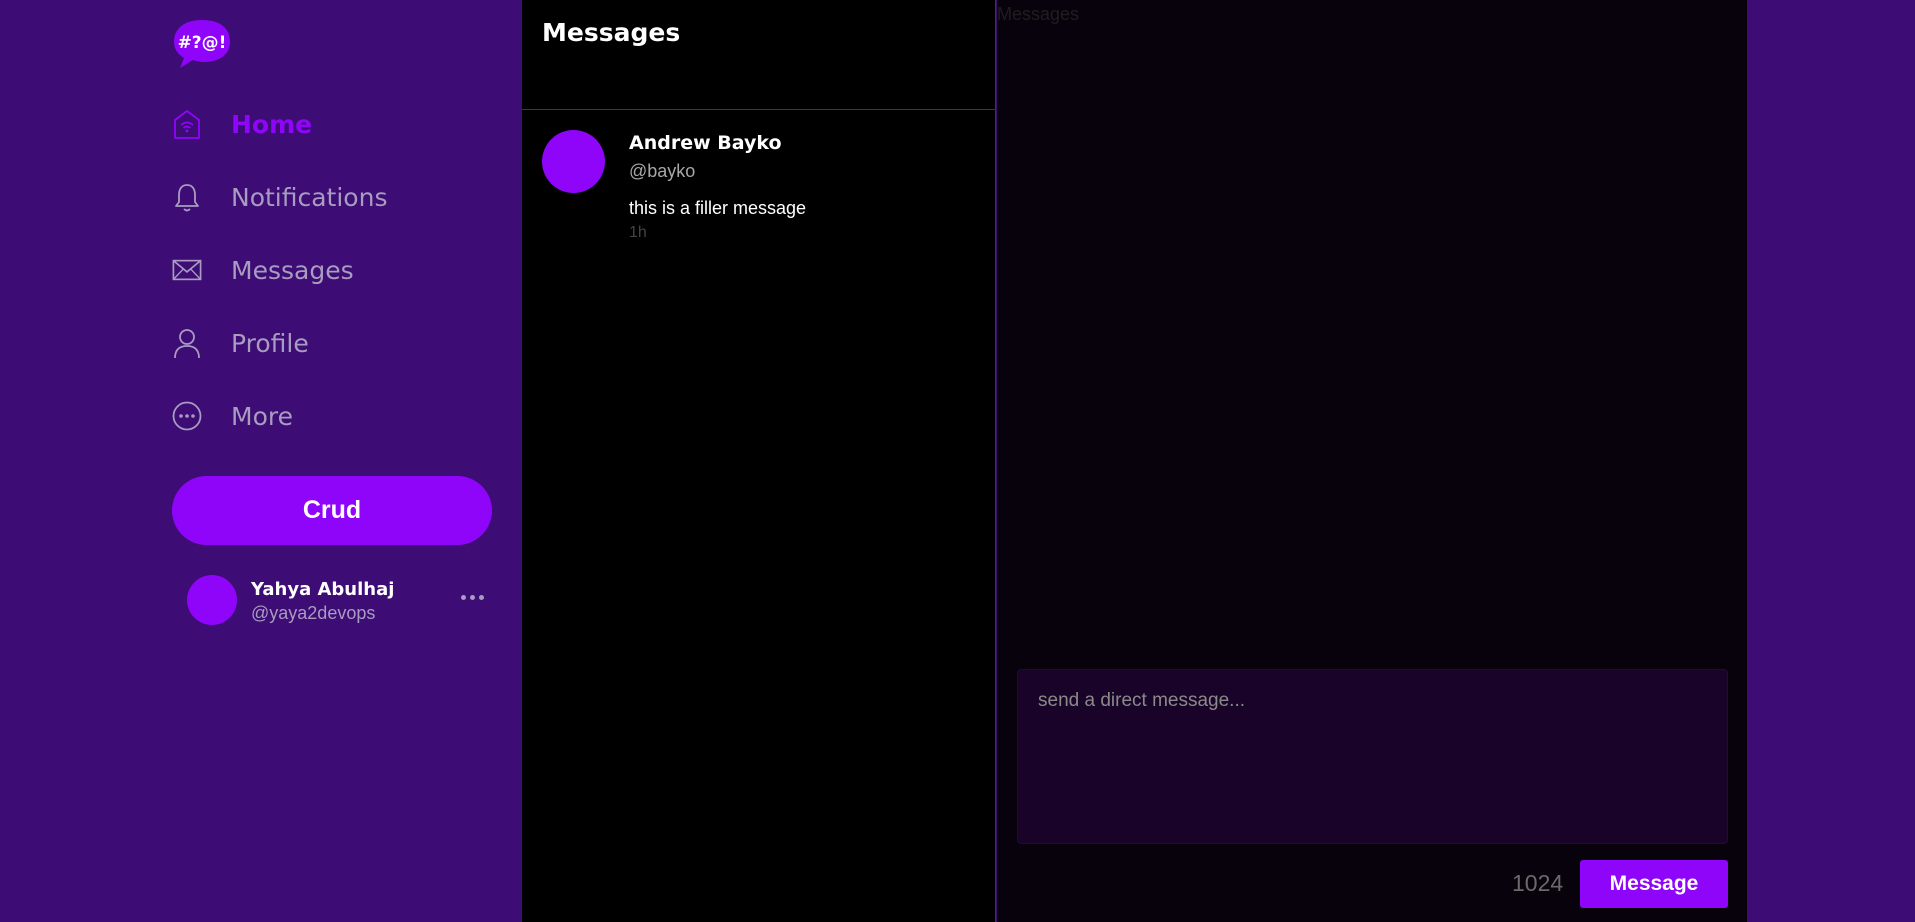 Image resolution: width=1915 pixels, height=922 pixels. Describe the element at coordinates (187, 343) in the screenshot. I see `user-icon` at that location.